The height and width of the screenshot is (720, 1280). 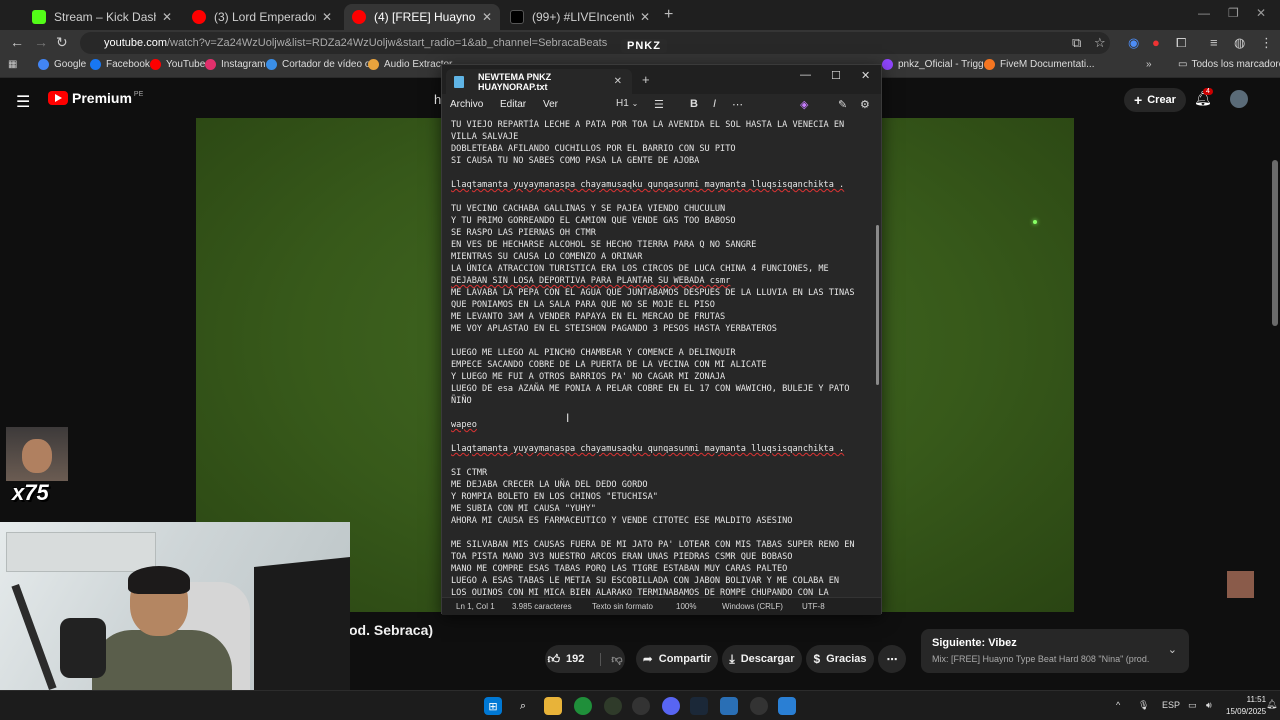 What do you see at coordinates (95, 98) in the screenshot?
I see `youtube-premium-logo: Premium PE` at bounding box center [95, 98].